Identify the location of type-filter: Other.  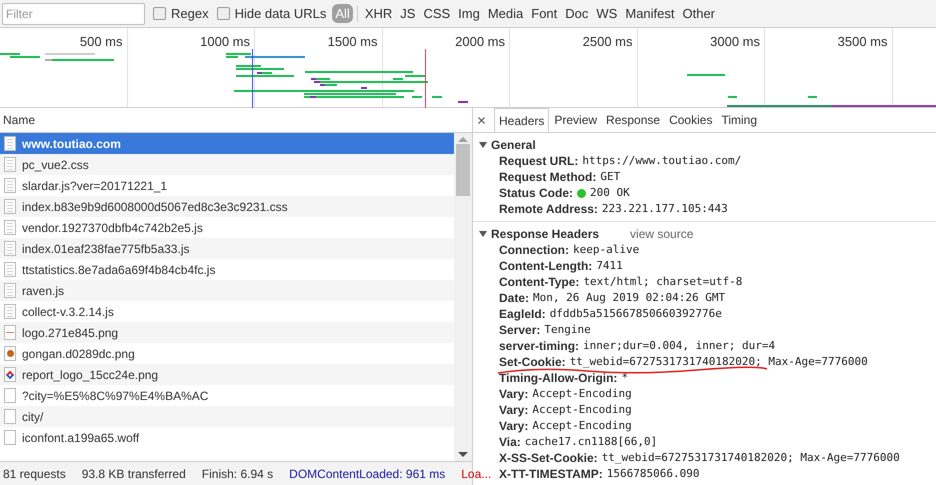
(699, 13).